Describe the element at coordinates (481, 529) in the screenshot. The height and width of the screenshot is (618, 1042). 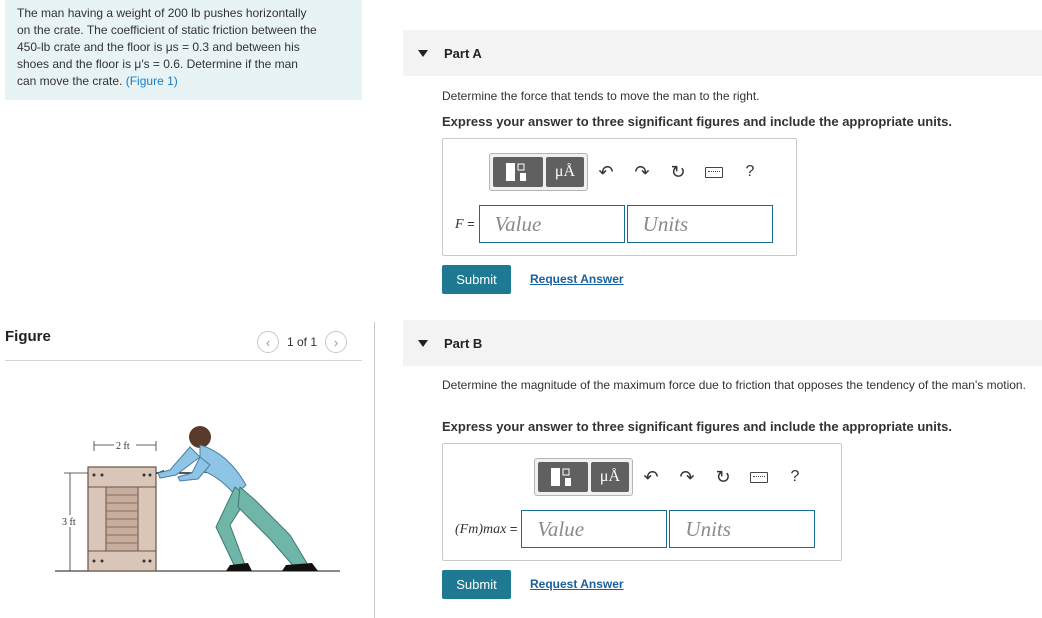
I see `part-b-var-symbol: (Fm)max` at that location.